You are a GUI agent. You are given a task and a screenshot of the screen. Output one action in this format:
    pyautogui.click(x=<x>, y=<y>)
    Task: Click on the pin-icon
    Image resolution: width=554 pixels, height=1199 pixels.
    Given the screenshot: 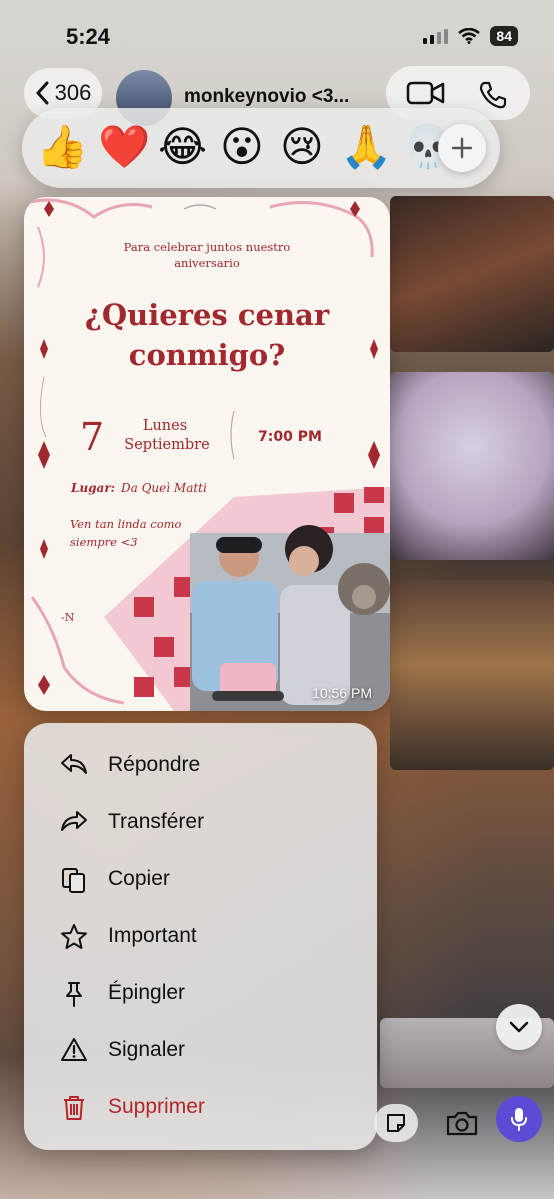 What is the action you would take?
    pyautogui.click(x=74, y=994)
    